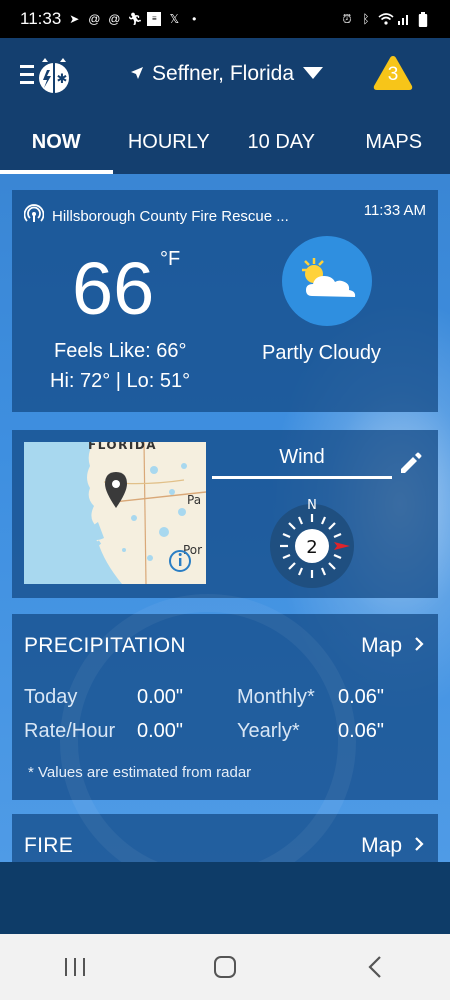 This screenshot has width=450, height=1000. I want to click on bluetooth-icon: ᛒ, so click(366, 19).